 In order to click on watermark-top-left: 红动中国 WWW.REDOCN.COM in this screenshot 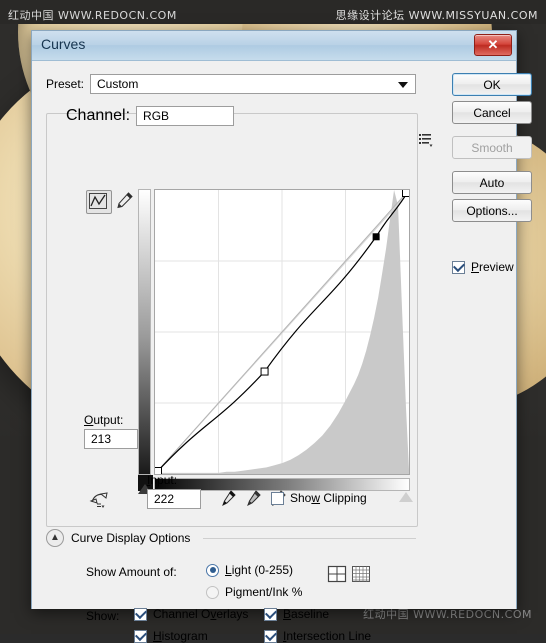, I will do `click(92, 15)`.